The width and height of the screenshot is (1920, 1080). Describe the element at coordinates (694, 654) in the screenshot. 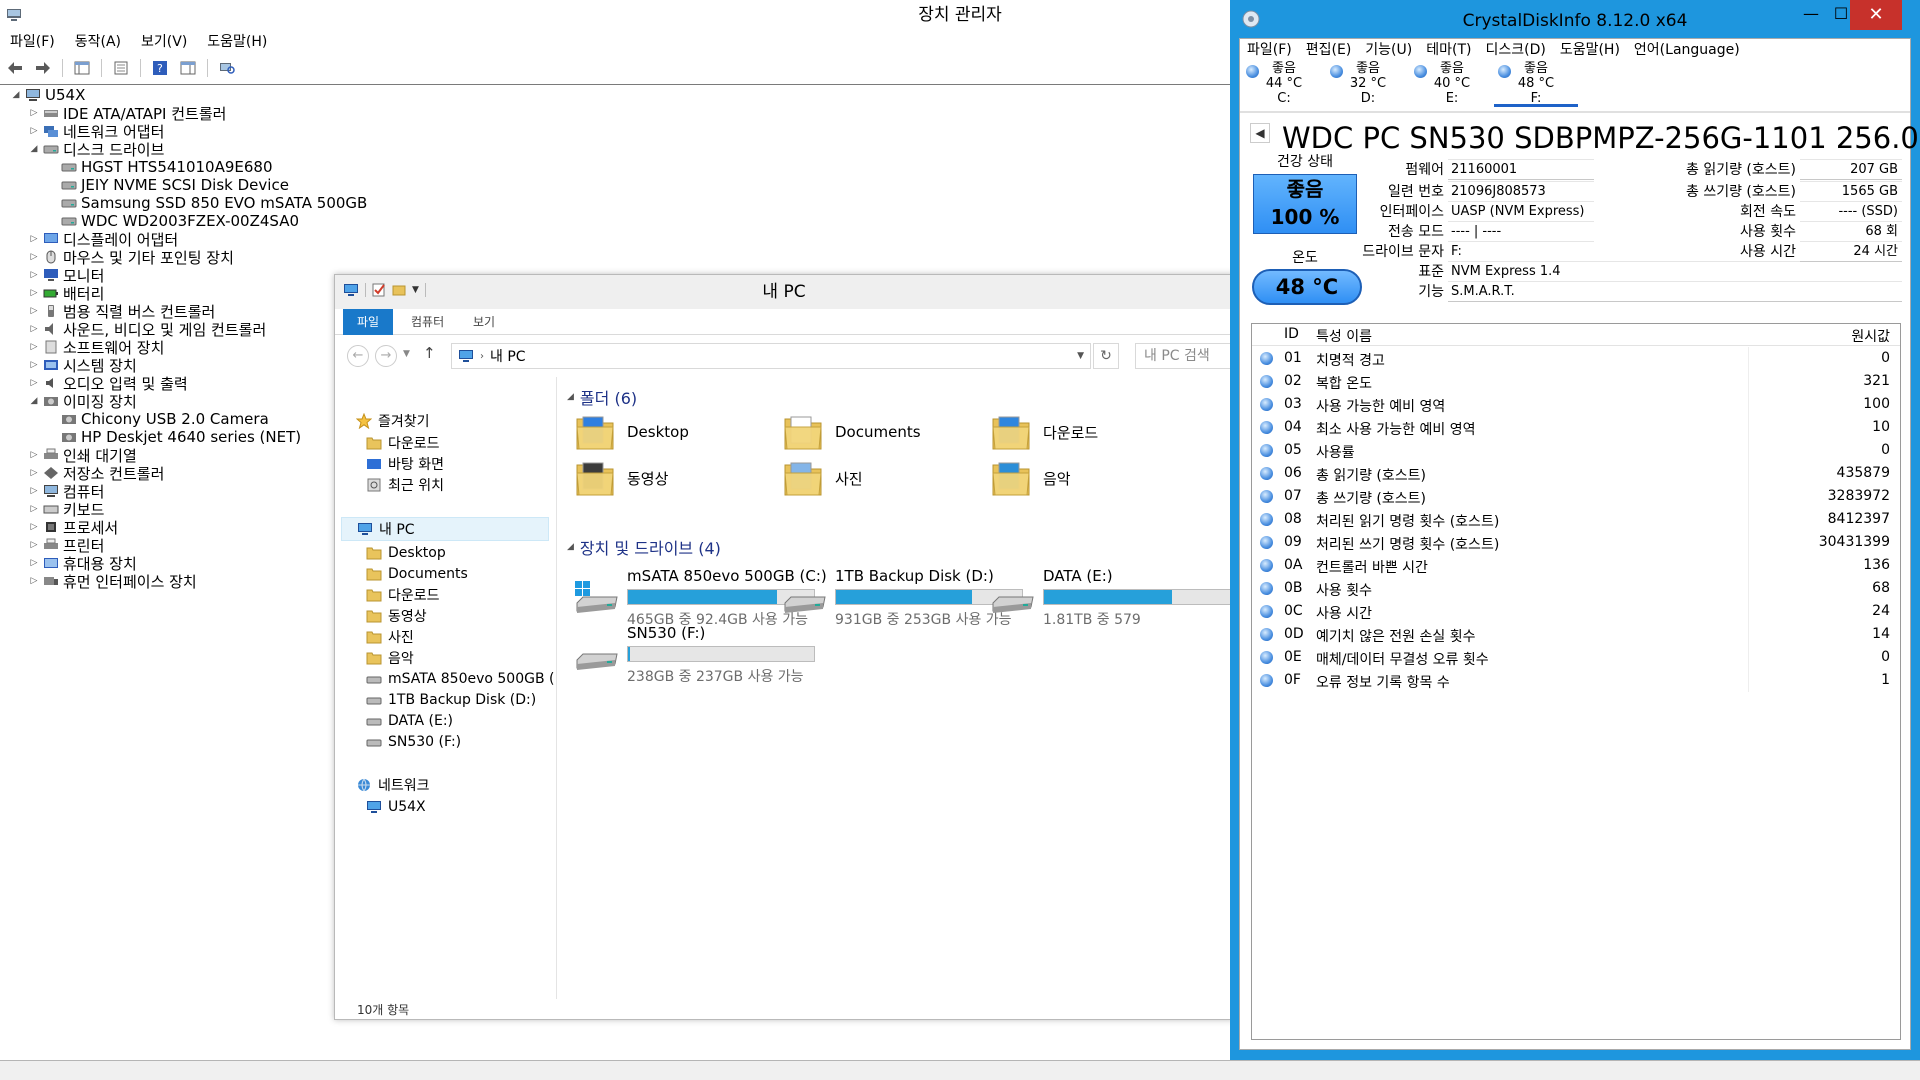

I see `drive-tile: SN530 (F:) 238GB 중 237GB 사용 가능` at that location.